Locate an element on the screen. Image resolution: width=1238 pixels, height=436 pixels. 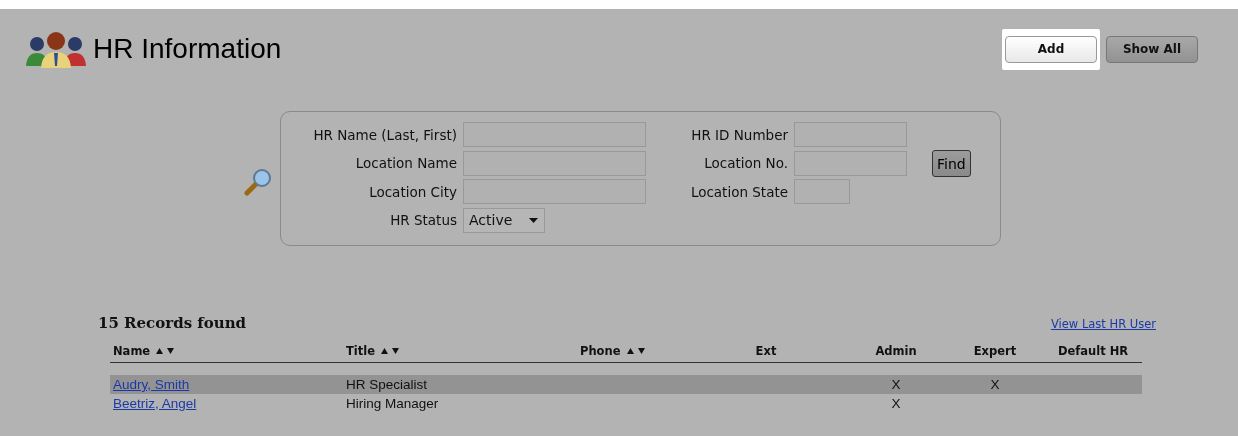
people-group-icon is located at coordinates (56, 49).